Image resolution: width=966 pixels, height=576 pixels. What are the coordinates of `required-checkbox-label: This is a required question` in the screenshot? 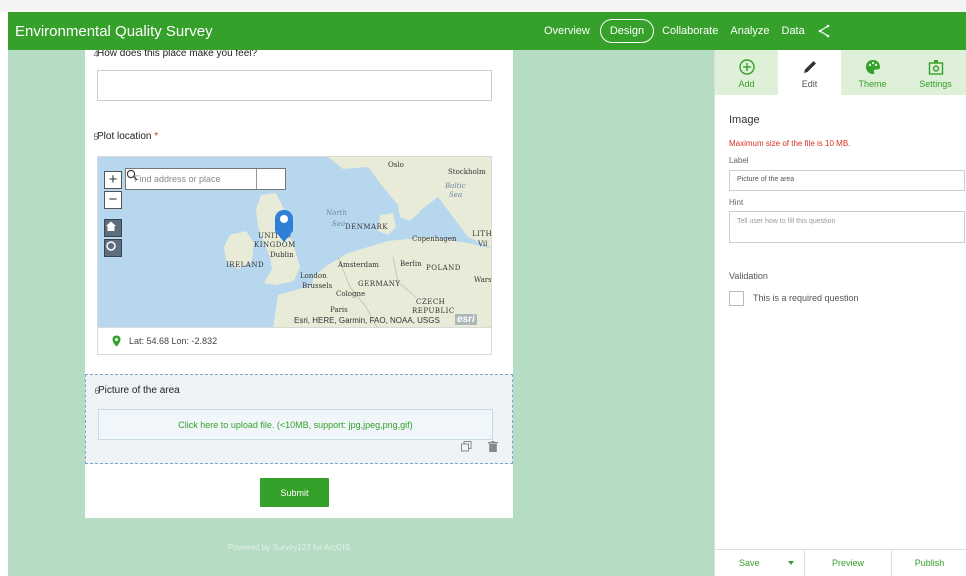 It's located at (806, 298).